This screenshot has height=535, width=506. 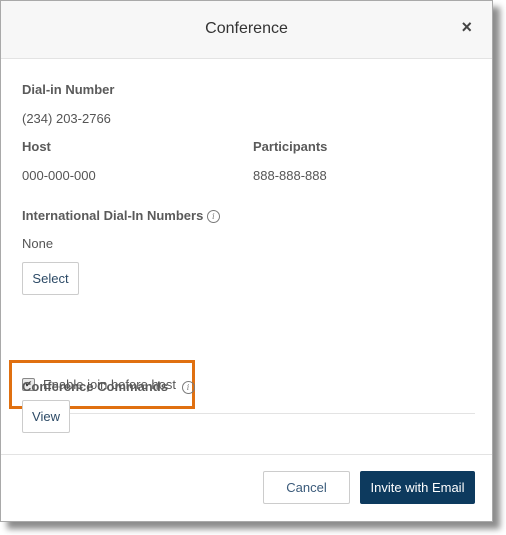 I want to click on international-label: International Dial-In Numbers i, so click(x=121, y=215).